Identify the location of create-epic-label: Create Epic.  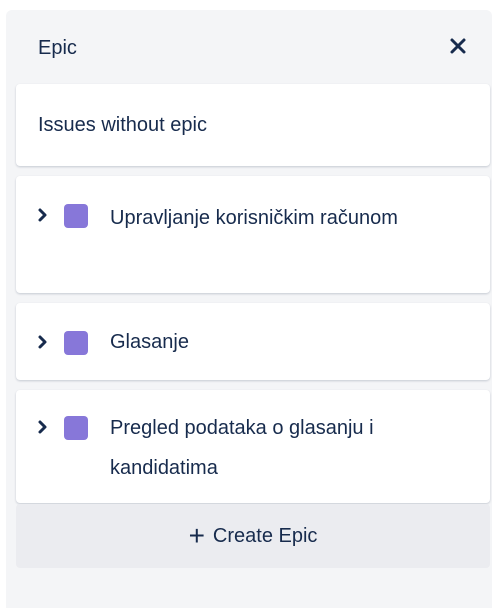
(265, 535).